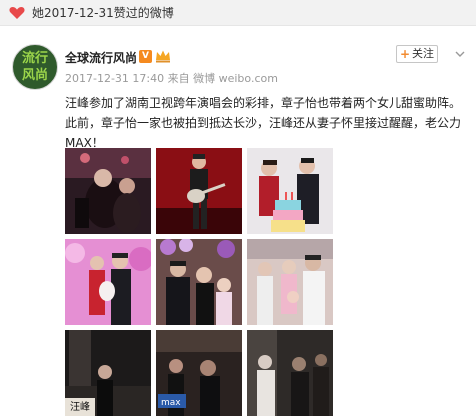 Image resolution: width=476 pixels, height=416 pixels. I want to click on chevron-down-icon, so click(460, 54).